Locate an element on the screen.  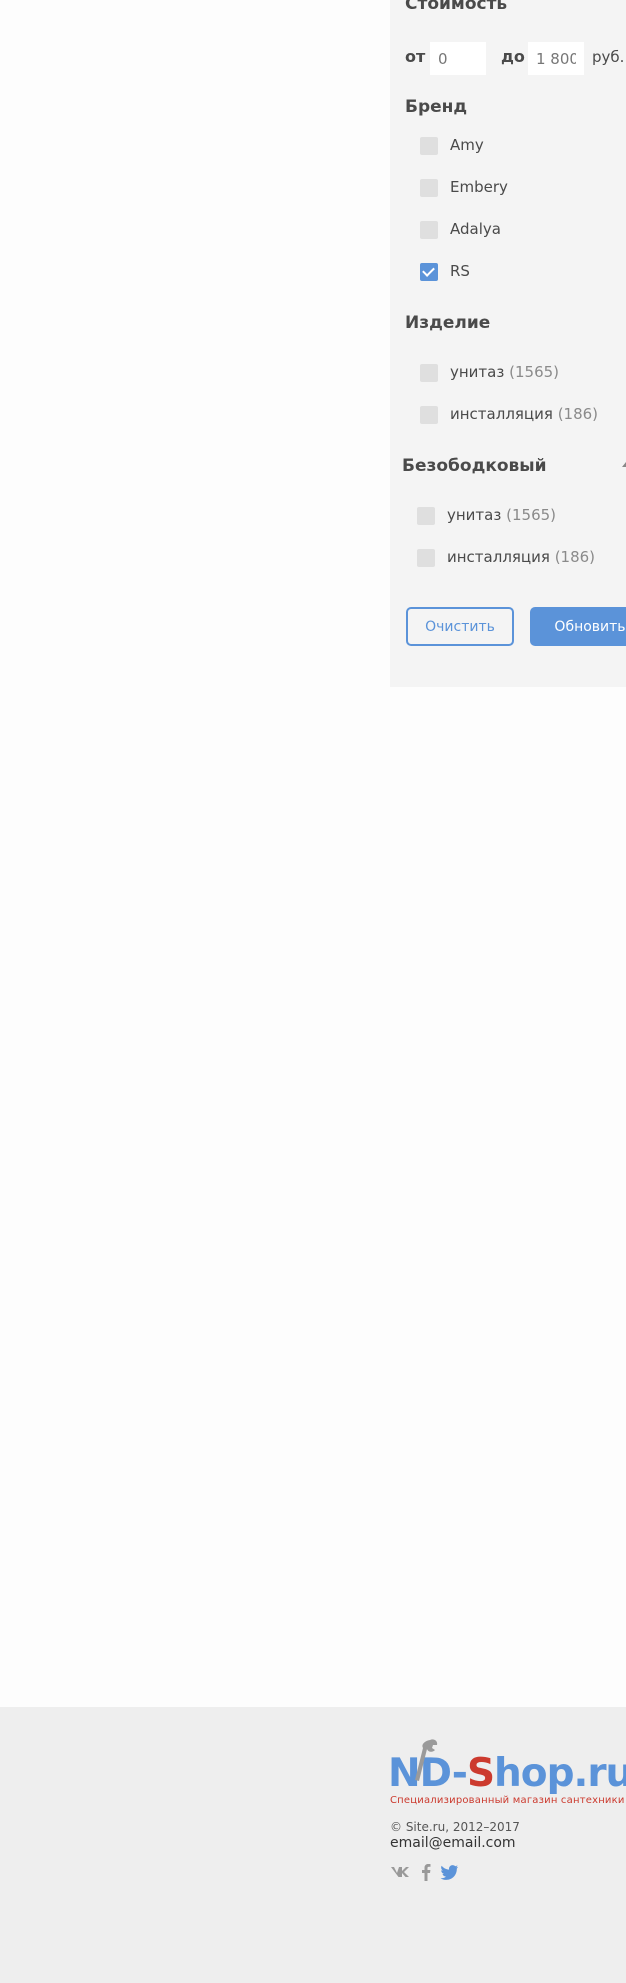
product-option-installation: инсталляция (186) is located at coordinates (524, 414).